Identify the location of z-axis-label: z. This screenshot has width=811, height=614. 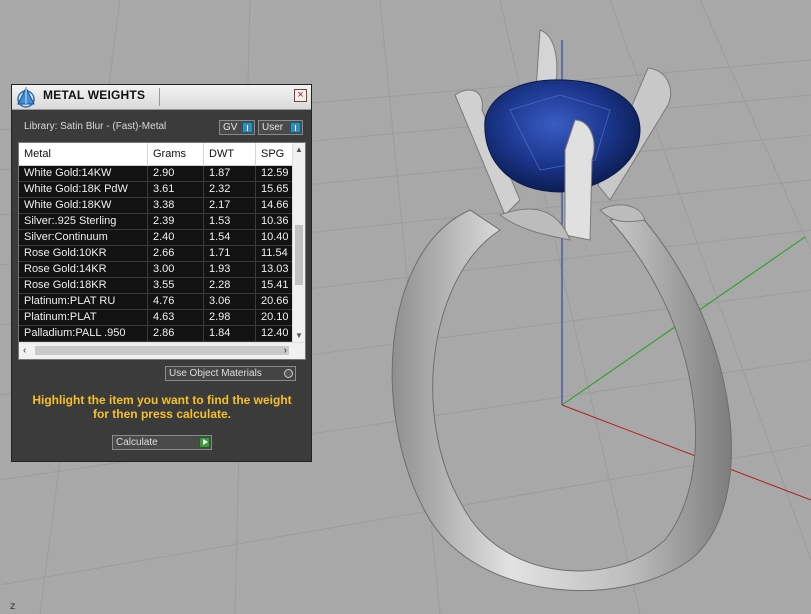
(13, 606).